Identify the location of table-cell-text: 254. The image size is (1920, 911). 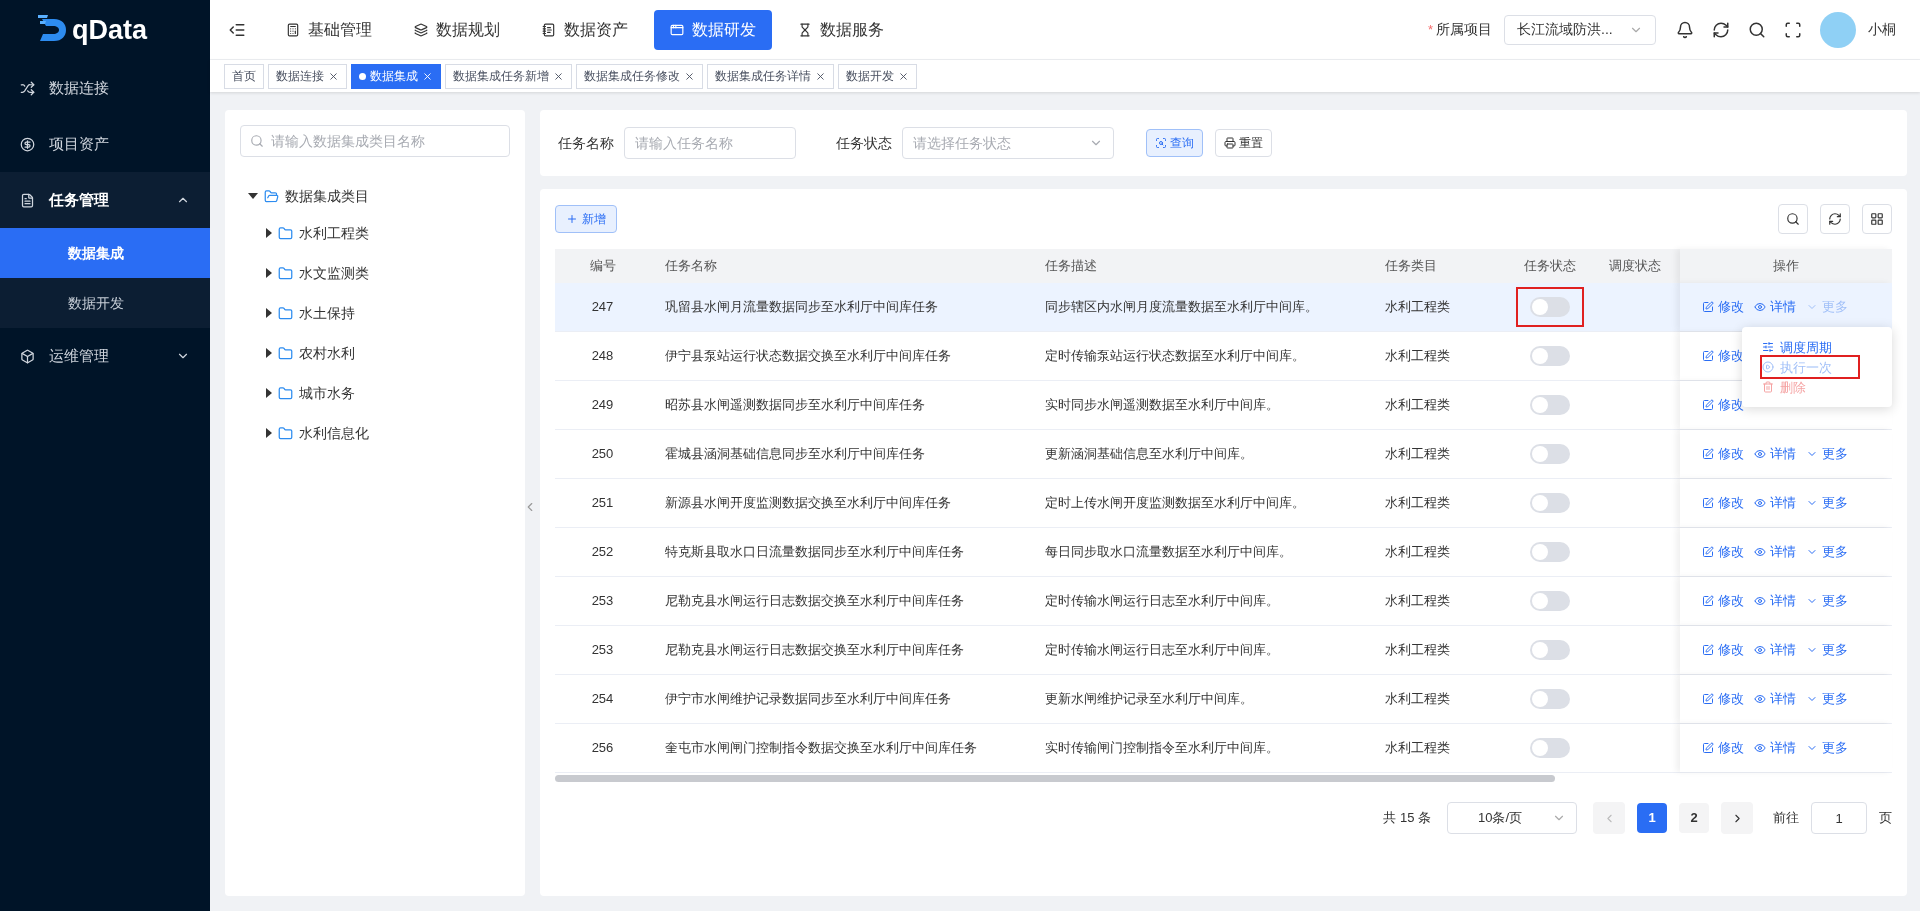
(602, 699).